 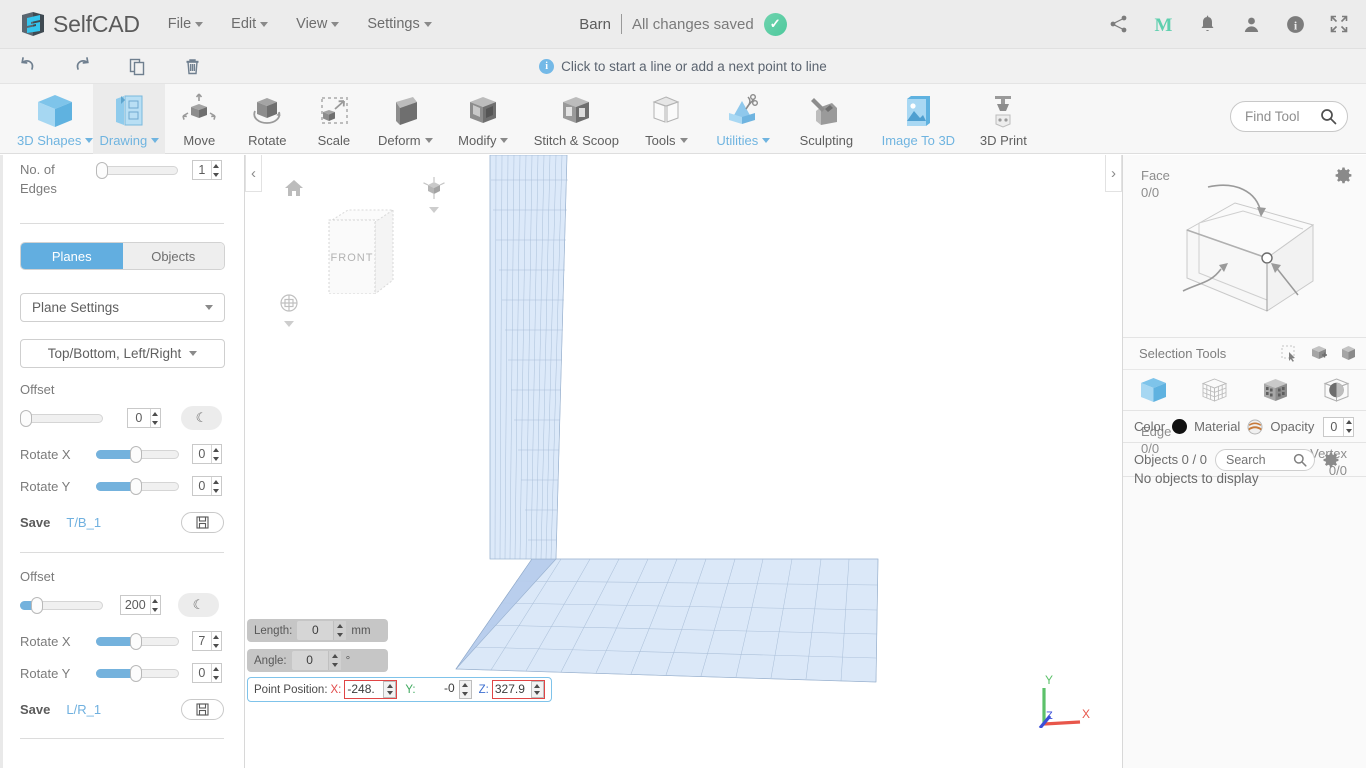 What do you see at coordinates (322, 630) in the screenshot?
I see `length-input: 0` at bounding box center [322, 630].